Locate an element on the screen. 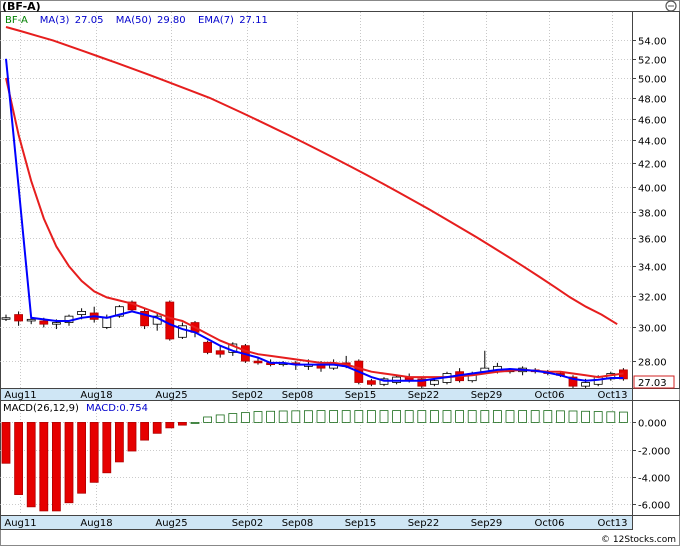  legend-label: MA(3) is located at coordinates (55, 20).